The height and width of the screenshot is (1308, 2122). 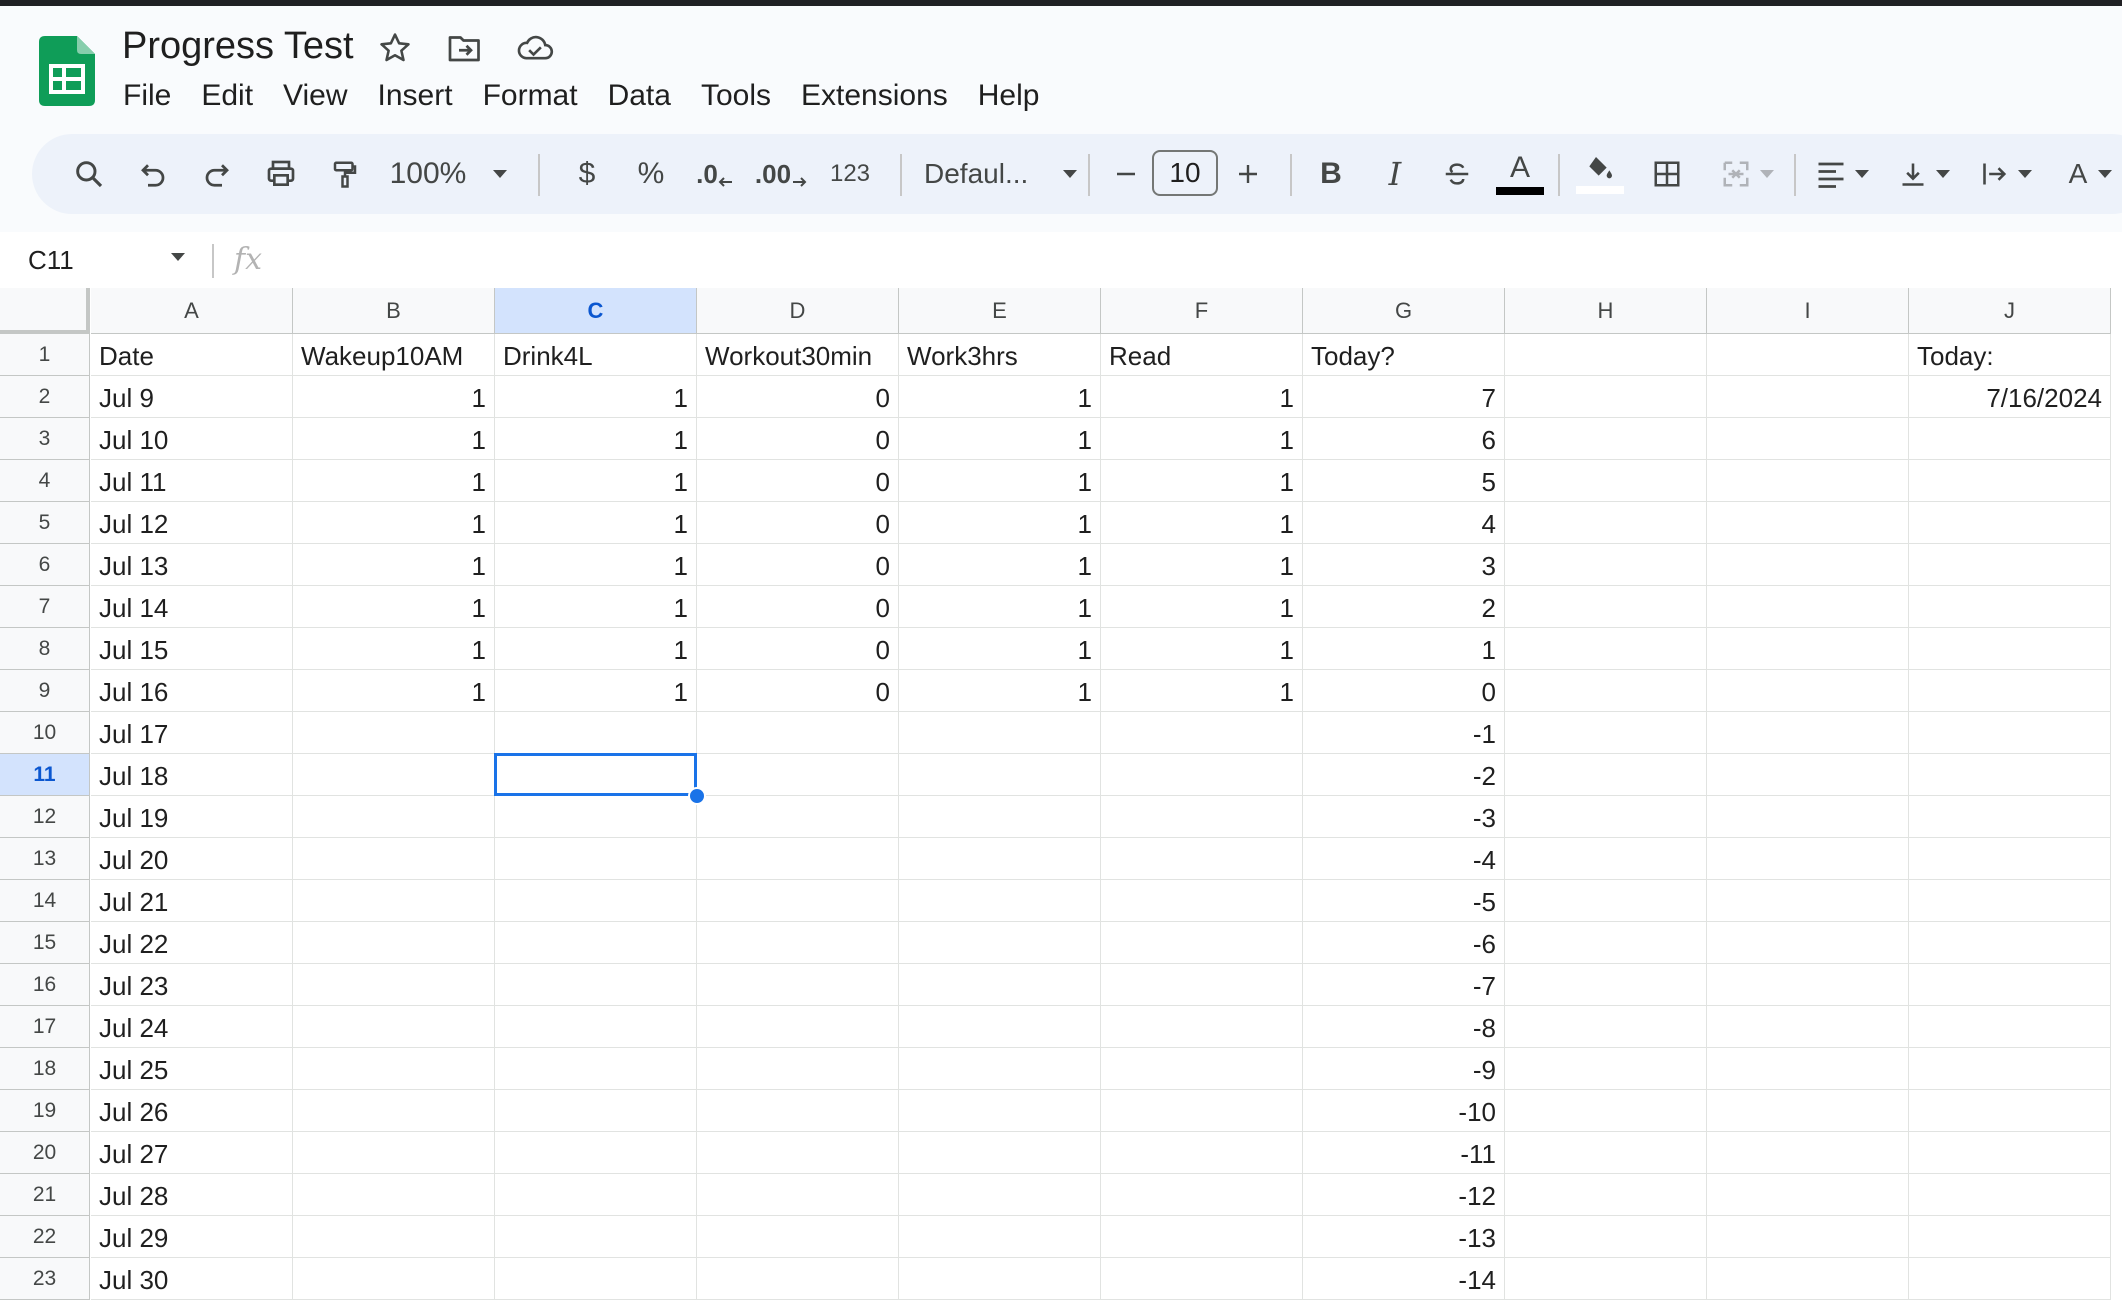 I want to click on menu-tools: Tools, so click(x=736, y=96).